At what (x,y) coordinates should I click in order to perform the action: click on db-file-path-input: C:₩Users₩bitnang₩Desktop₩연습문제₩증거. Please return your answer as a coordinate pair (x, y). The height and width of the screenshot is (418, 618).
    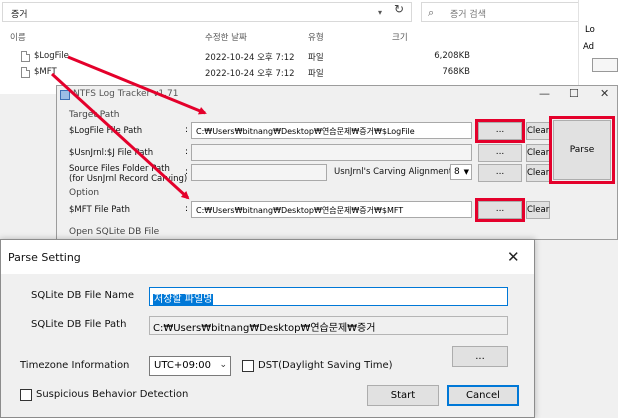
    Looking at the image, I should click on (328, 325).